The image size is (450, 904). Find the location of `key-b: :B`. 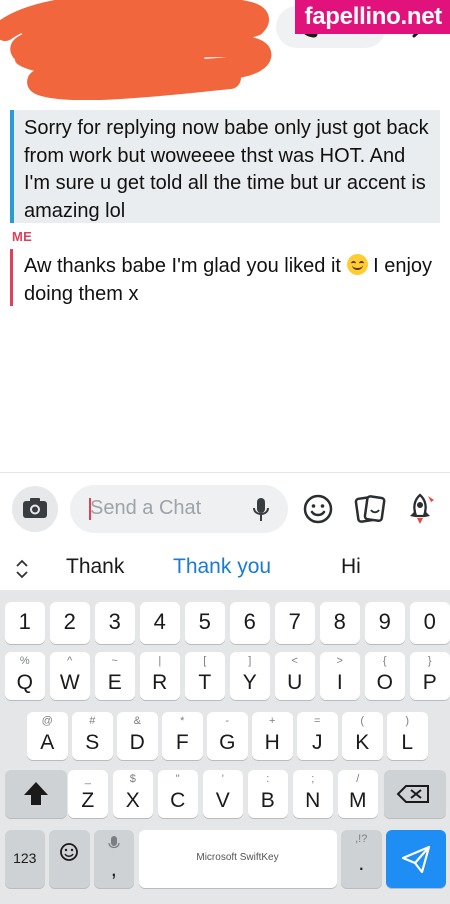

key-b: :B is located at coordinates (267, 794).